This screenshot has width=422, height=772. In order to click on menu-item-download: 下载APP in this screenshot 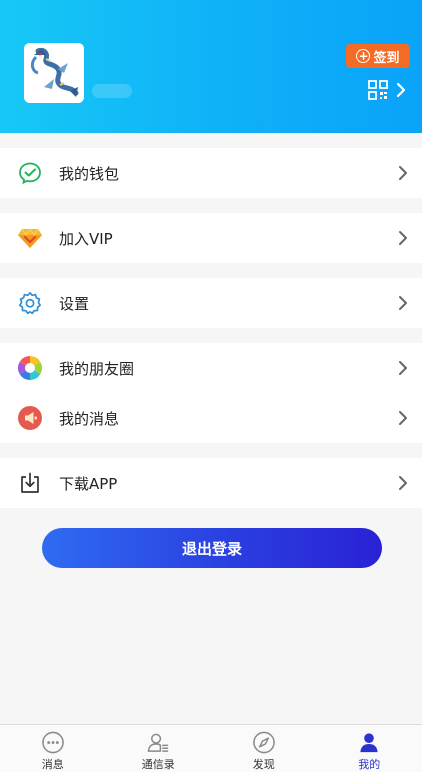, I will do `click(211, 483)`.